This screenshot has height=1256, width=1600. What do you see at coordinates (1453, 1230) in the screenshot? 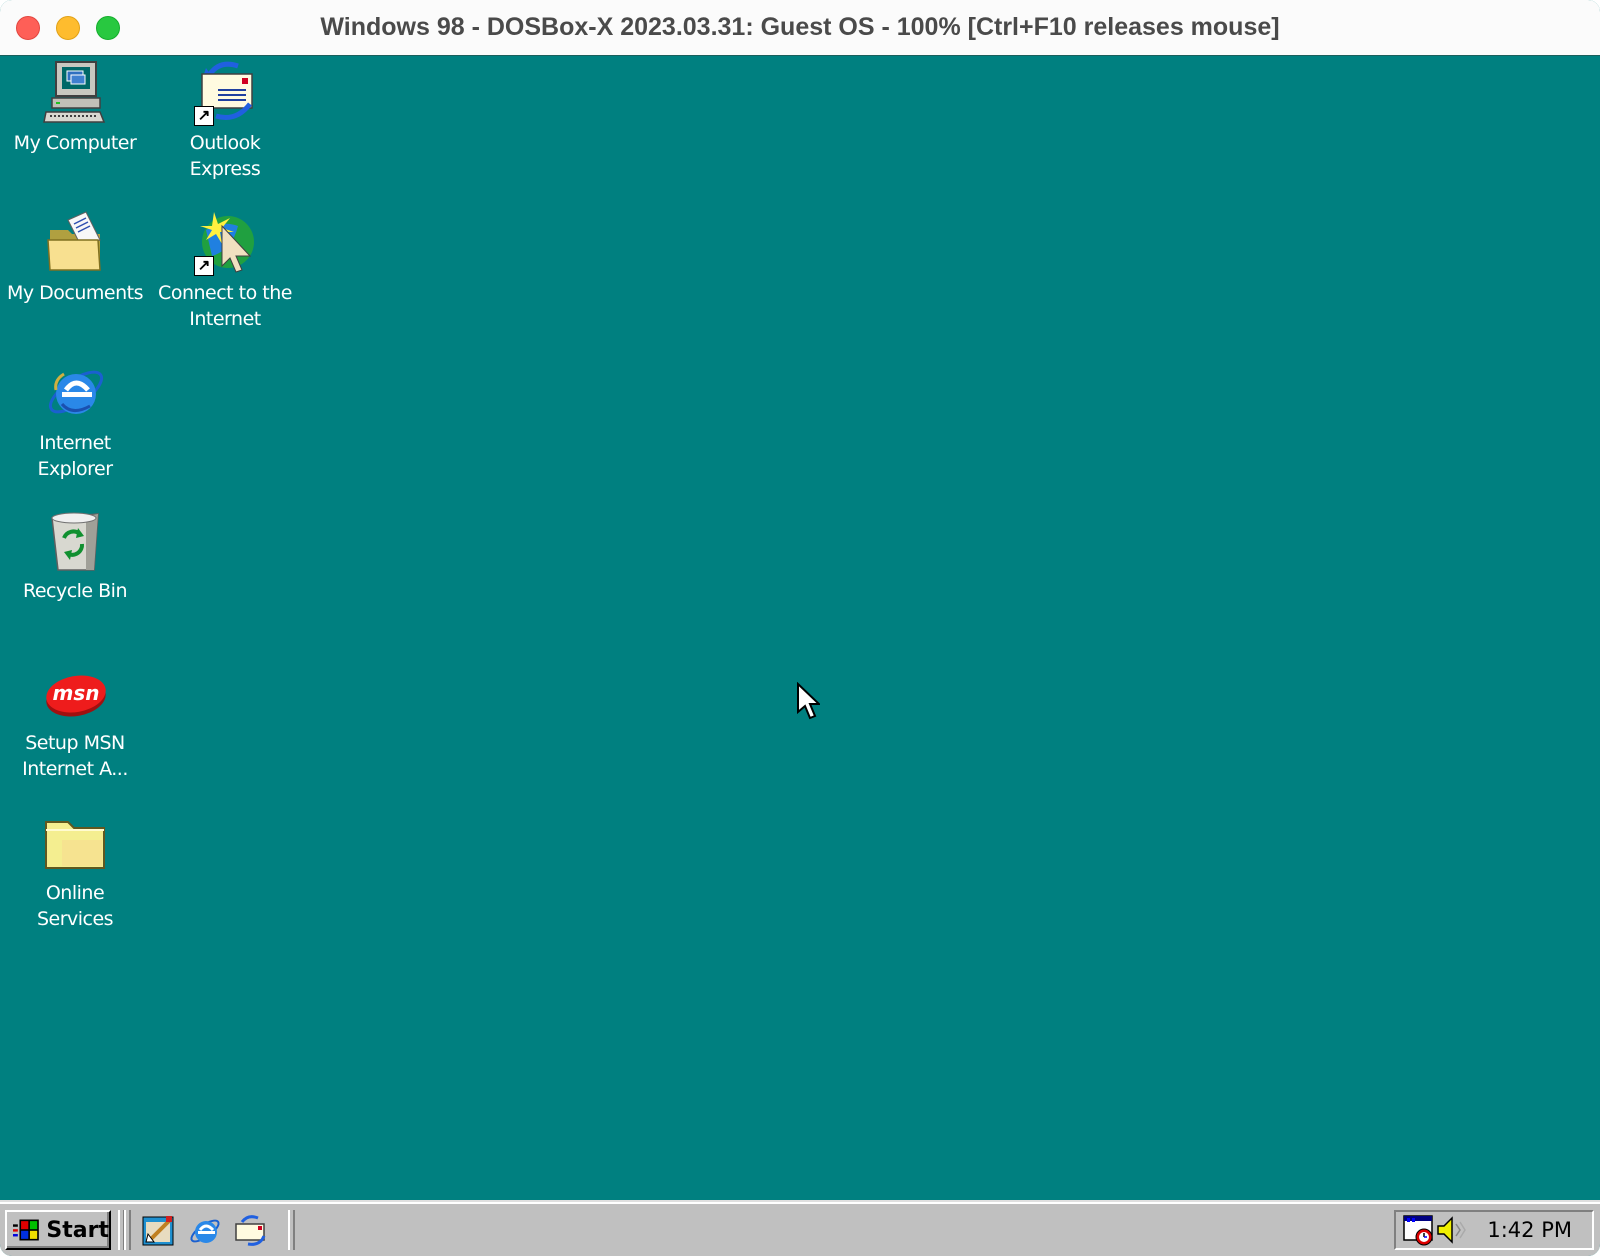
I see `volume-icon` at bounding box center [1453, 1230].